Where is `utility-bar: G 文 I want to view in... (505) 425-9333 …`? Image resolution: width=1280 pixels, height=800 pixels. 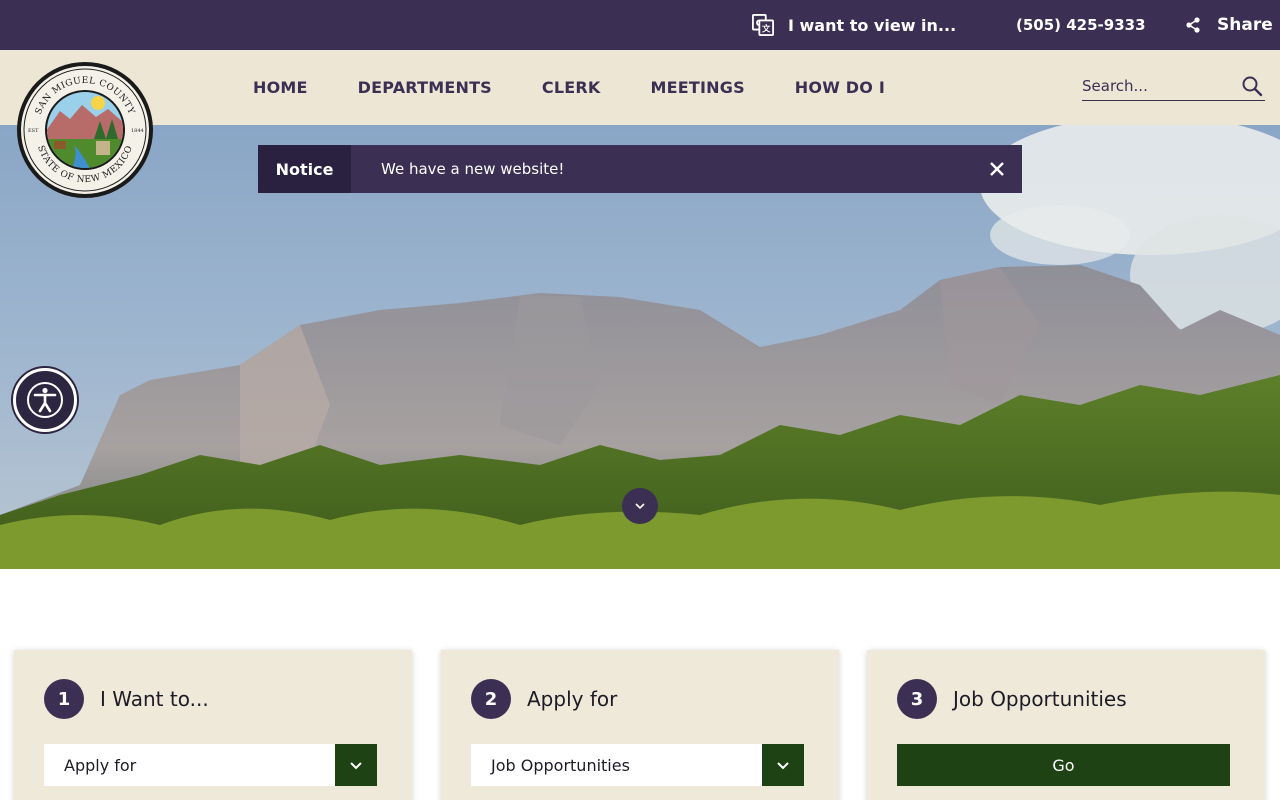
utility-bar: G 文 I want to view in... (505) 425-9333 … is located at coordinates (640, 25).